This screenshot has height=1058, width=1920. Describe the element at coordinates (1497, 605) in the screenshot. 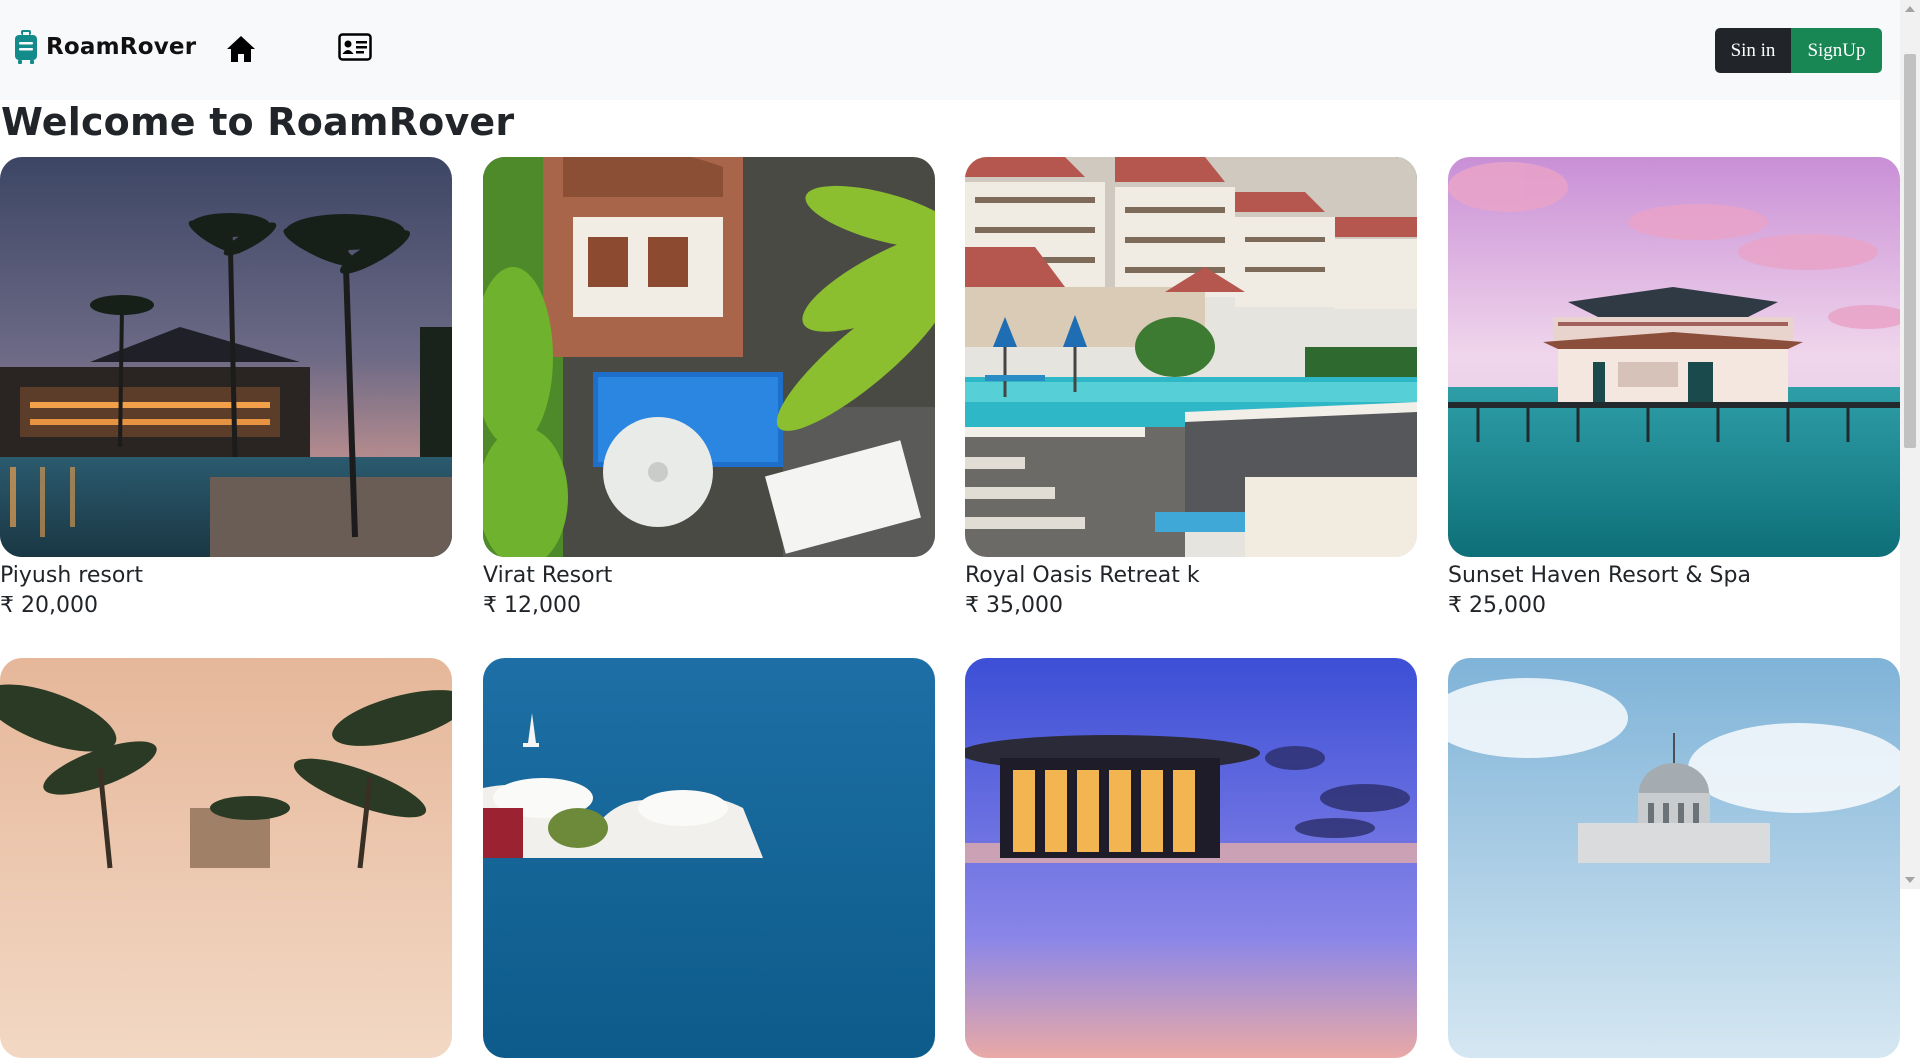

I see `listing-price: ₹ 25,000` at that location.